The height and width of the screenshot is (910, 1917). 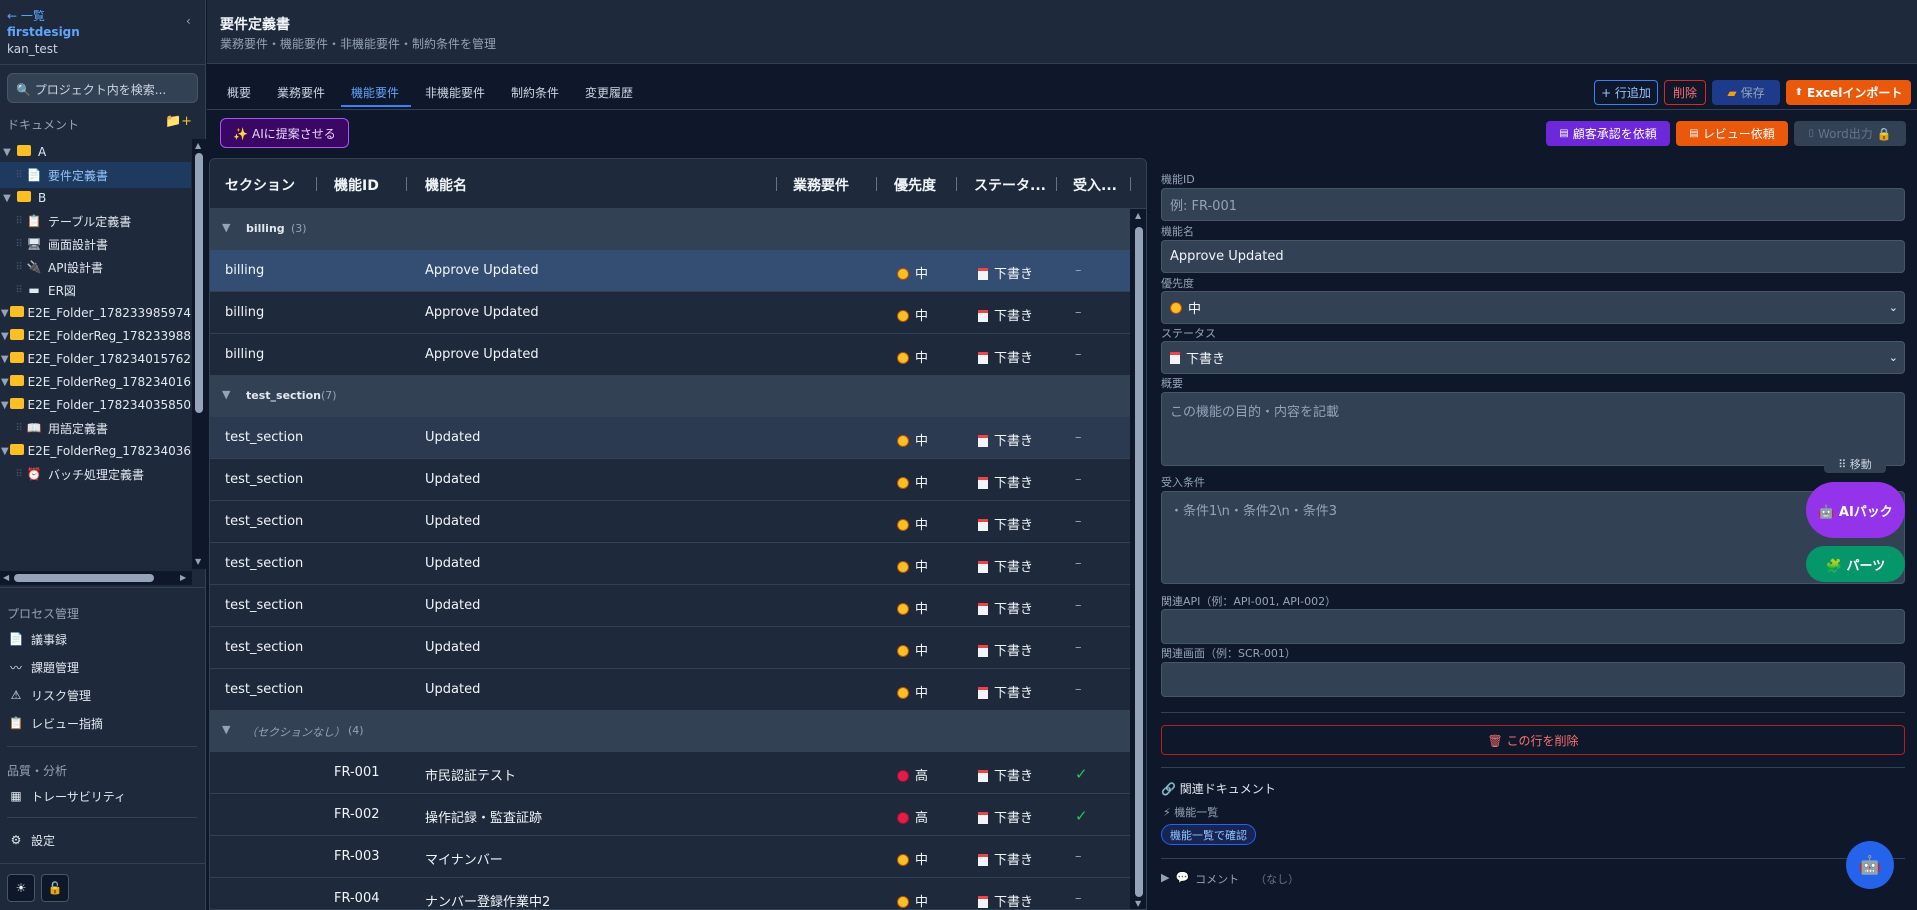 What do you see at coordinates (239, 92) in the screenshot?
I see `tab-overview: 概要` at bounding box center [239, 92].